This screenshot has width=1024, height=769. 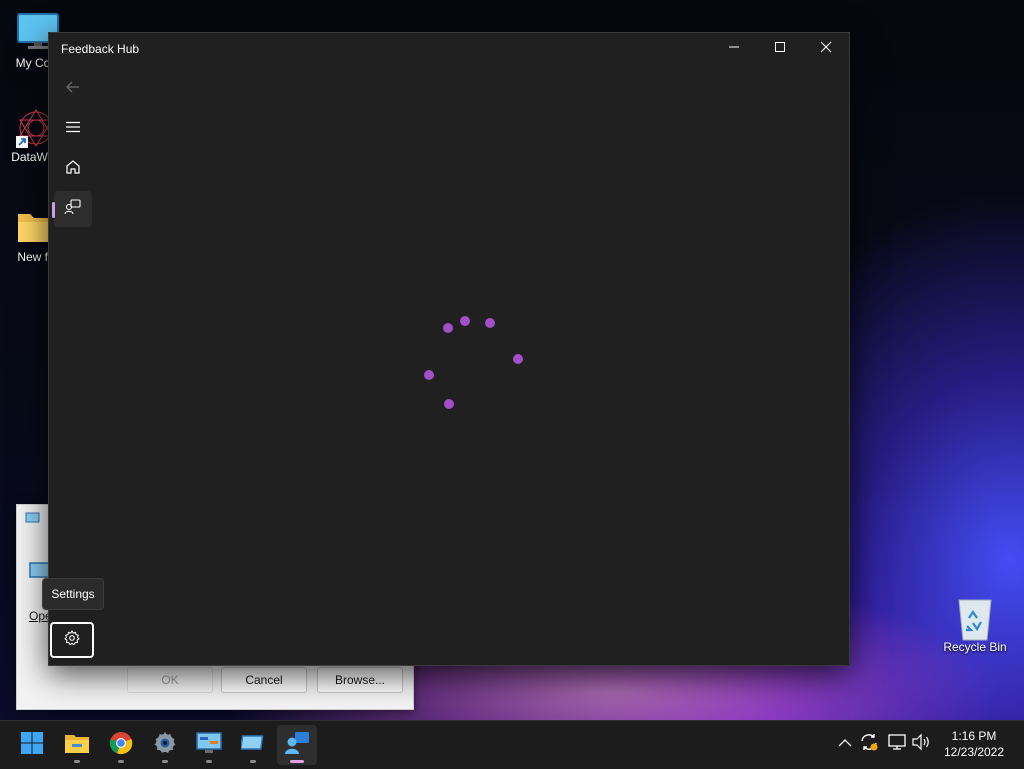 What do you see at coordinates (512, 744) in the screenshot?
I see `taskbar` at bounding box center [512, 744].